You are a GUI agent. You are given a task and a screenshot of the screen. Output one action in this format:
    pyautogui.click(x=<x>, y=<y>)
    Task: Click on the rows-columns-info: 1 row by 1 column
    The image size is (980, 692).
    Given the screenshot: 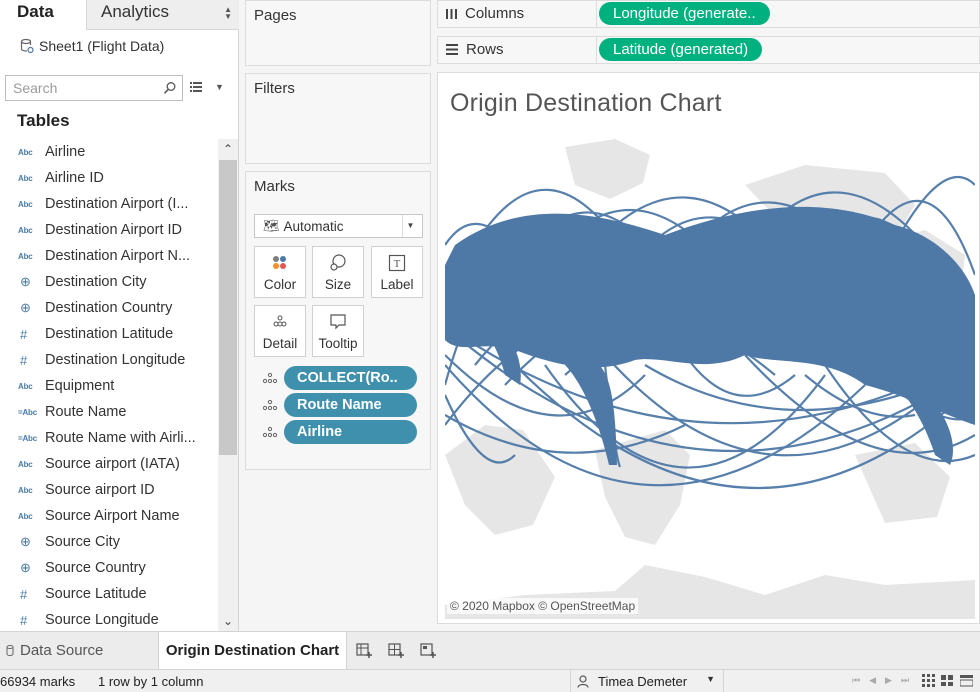 What is the action you would take?
    pyautogui.click(x=151, y=681)
    